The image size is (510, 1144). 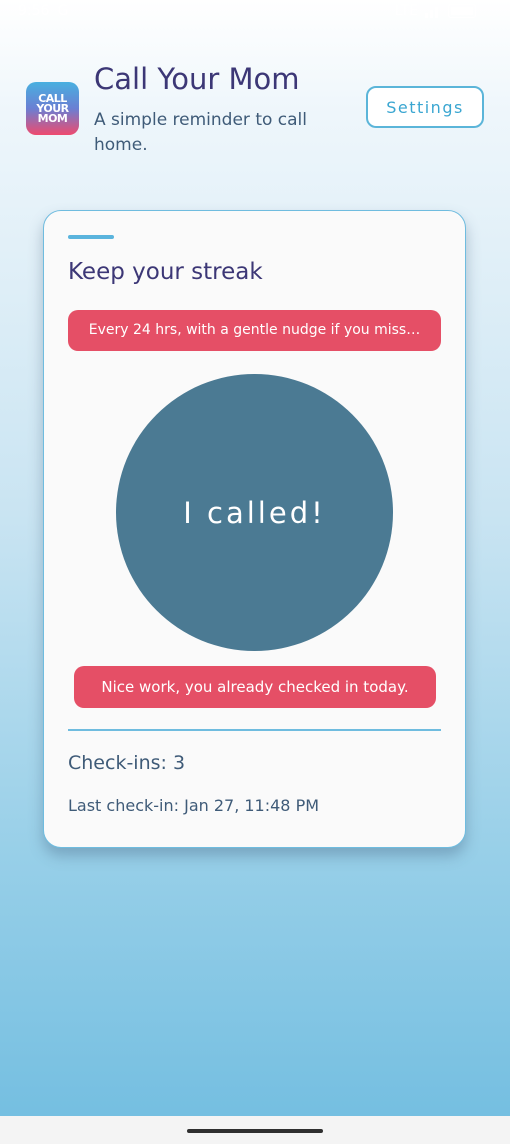 What do you see at coordinates (91, 237) in the screenshot?
I see `card-accent-bar` at bounding box center [91, 237].